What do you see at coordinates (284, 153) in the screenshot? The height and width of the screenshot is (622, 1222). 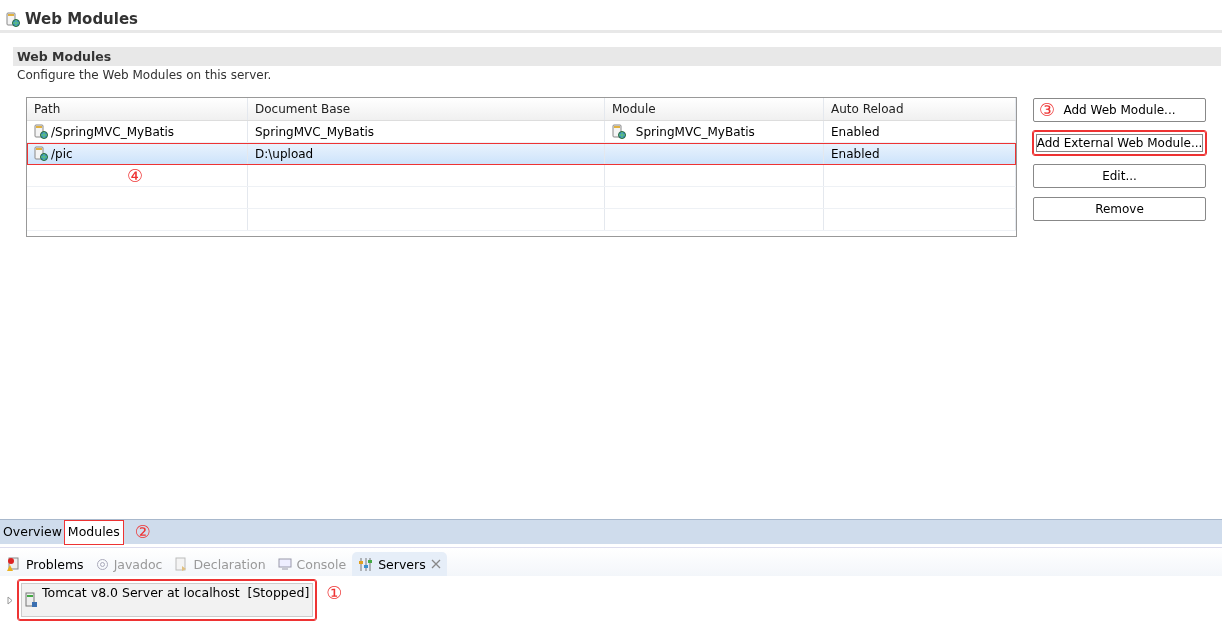 I see `document-base-text: D:\upload` at bounding box center [284, 153].